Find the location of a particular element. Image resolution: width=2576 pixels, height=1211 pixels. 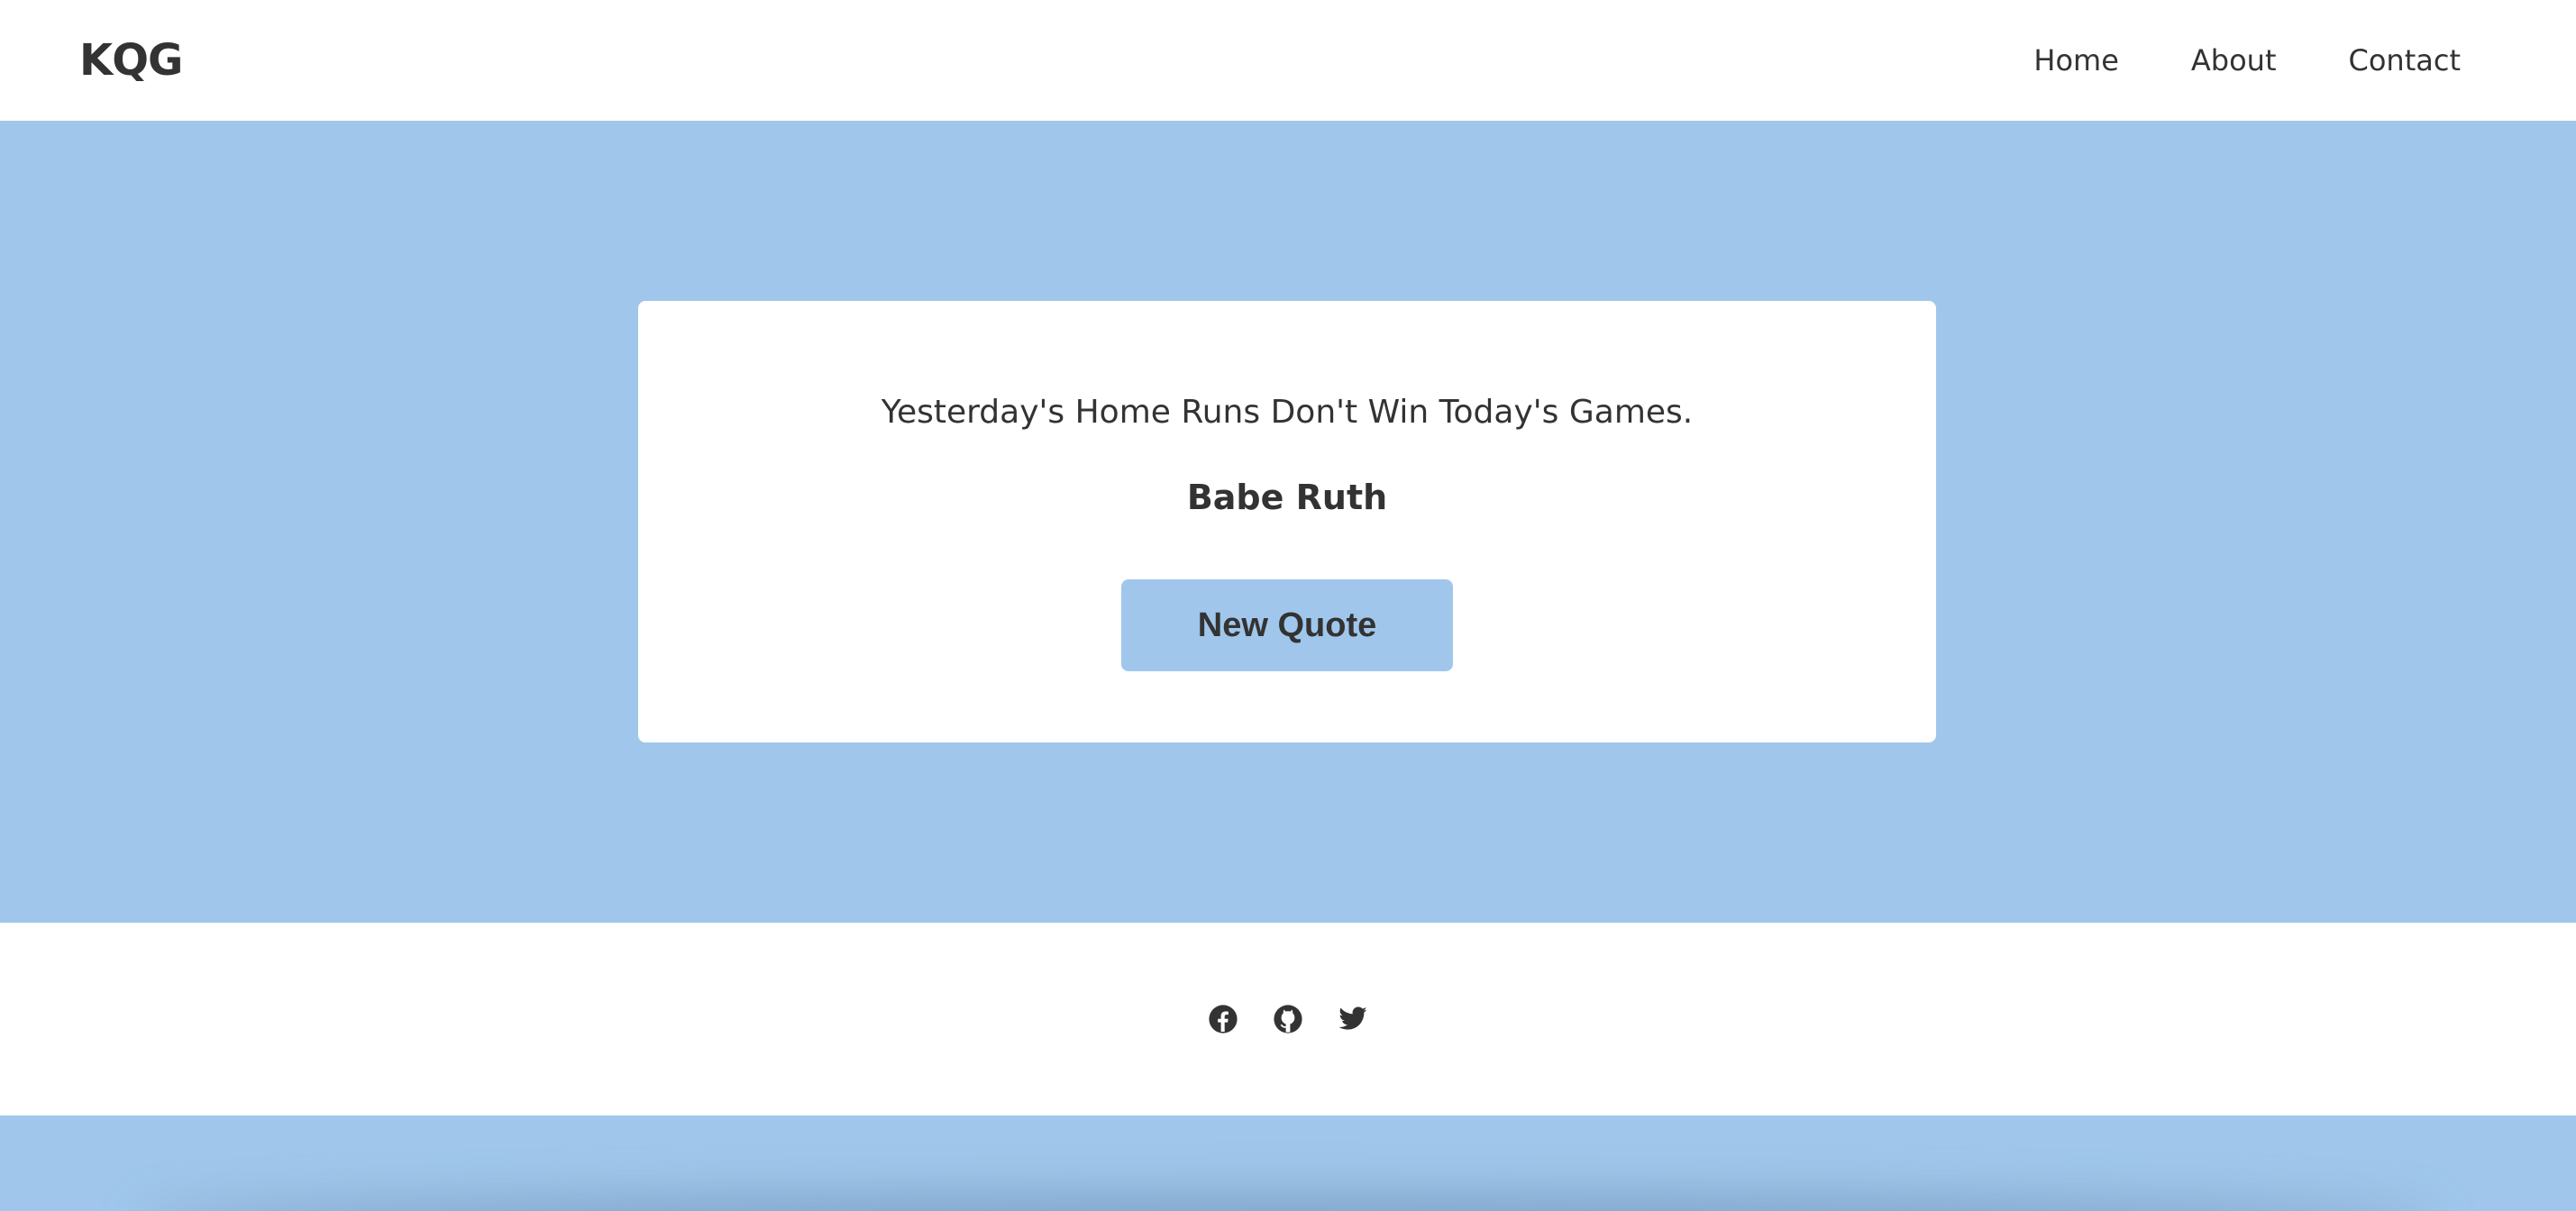

facebook-icon is located at coordinates (1223, 1019).